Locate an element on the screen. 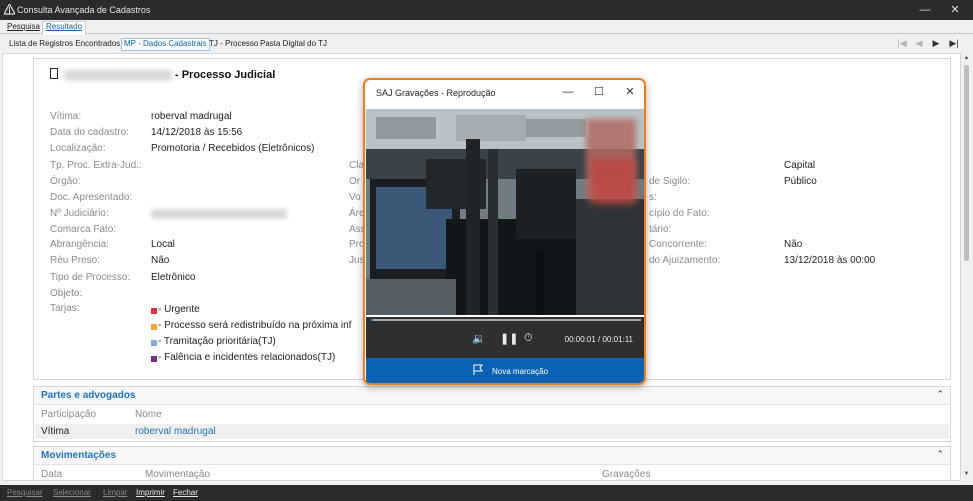 The height and width of the screenshot is (501, 973). col-participacao: Participação is located at coordinates (69, 414).